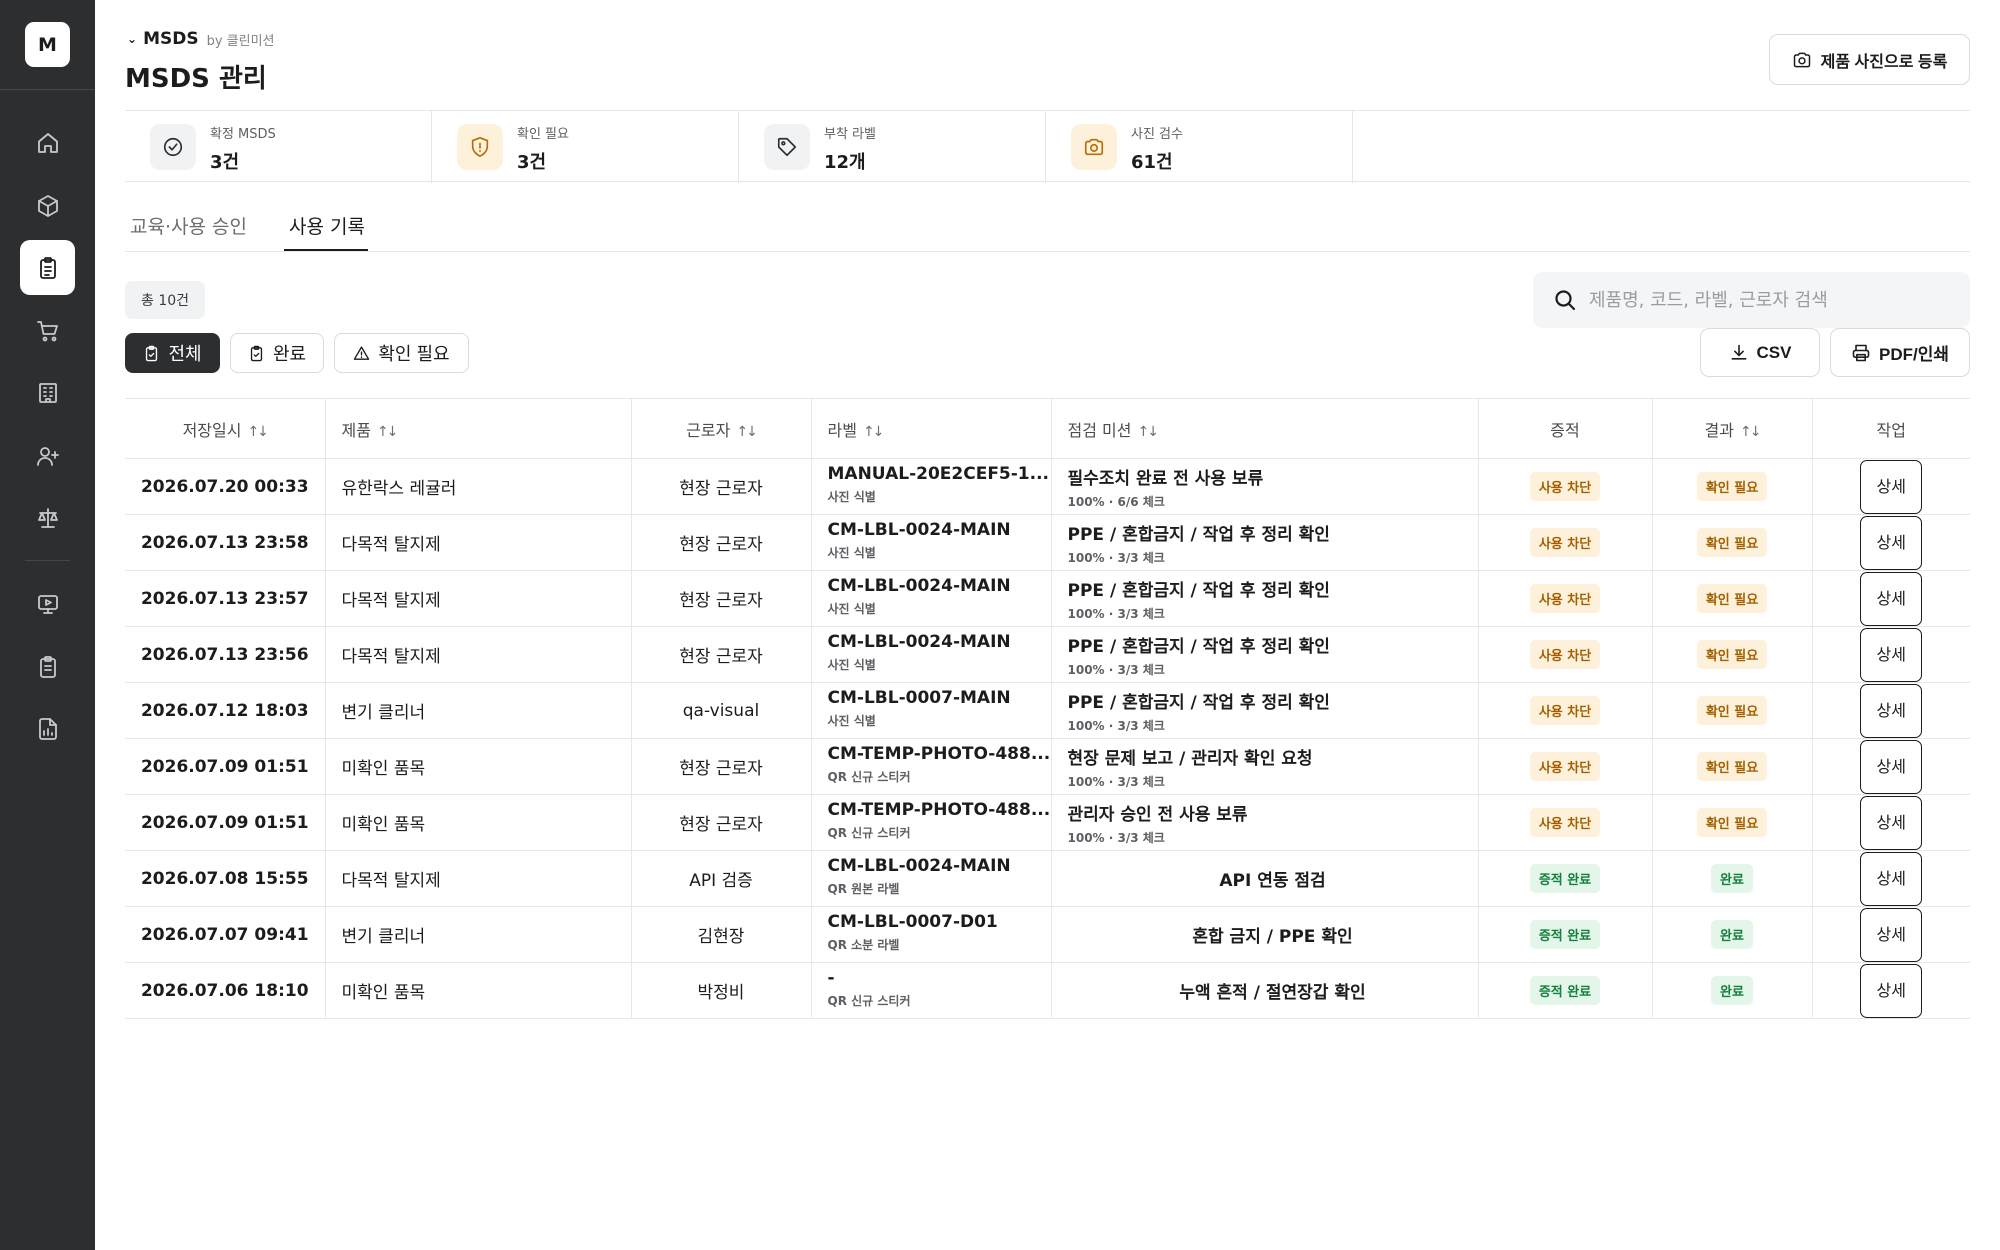 The width and height of the screenshot is (2000, 1250). What do you see at coordinates (919, 698) in the screenshot?
I see `label-code: CM-LBL-0007-MAIN` at bounding box center [919, 698].